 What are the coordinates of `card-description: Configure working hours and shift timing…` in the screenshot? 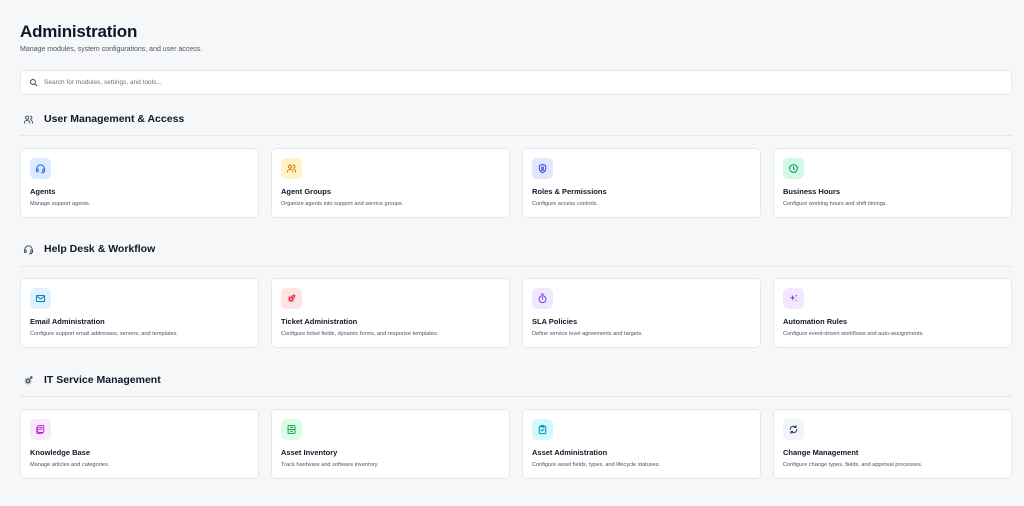 It's located at (835, 204).